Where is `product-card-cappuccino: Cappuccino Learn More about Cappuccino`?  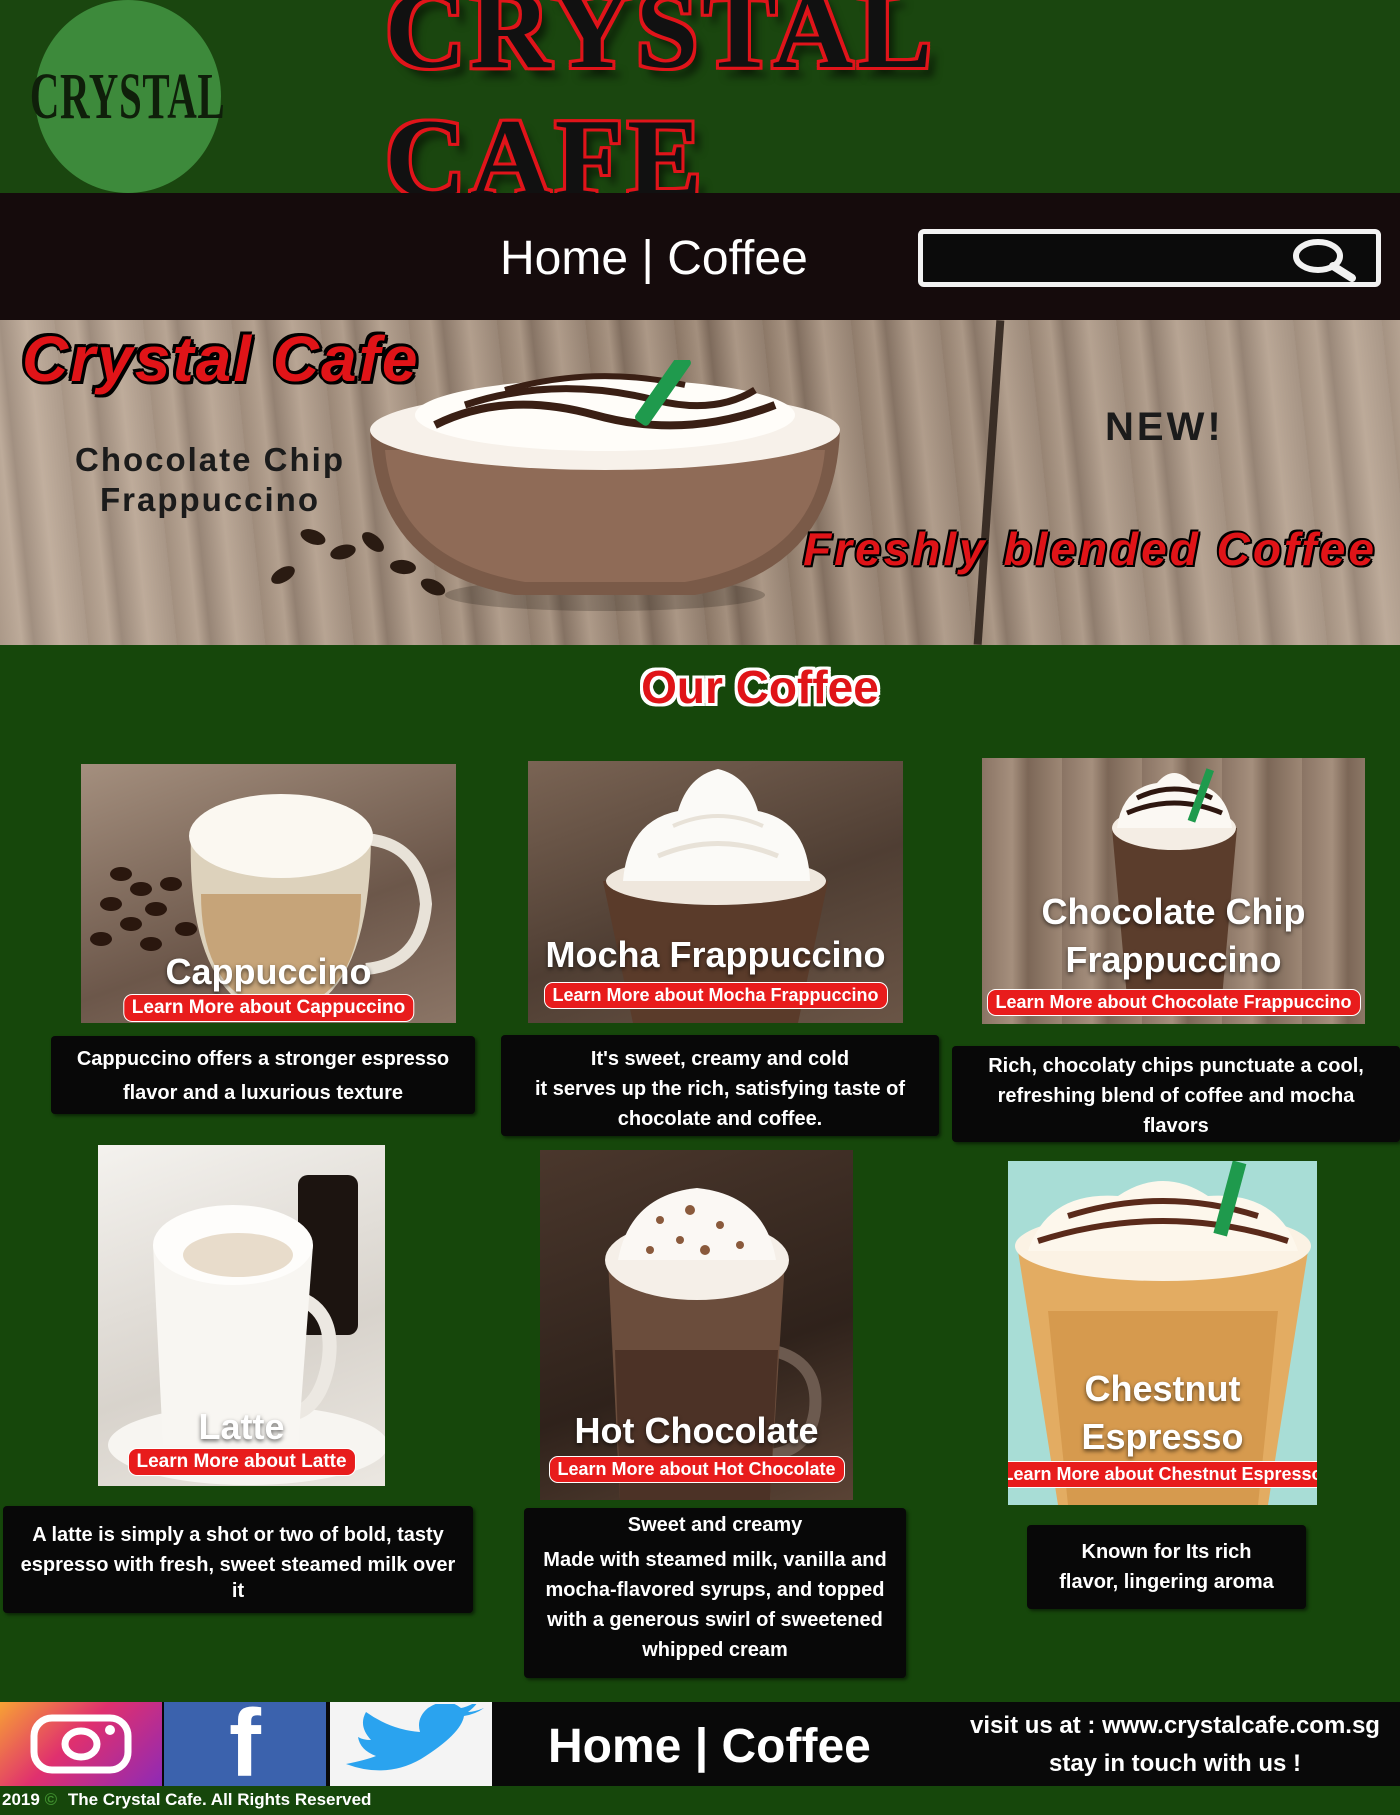
product-card-cappuccino: Cappuccino Learn More about Cappuccino is located at coordinates (268, 893).